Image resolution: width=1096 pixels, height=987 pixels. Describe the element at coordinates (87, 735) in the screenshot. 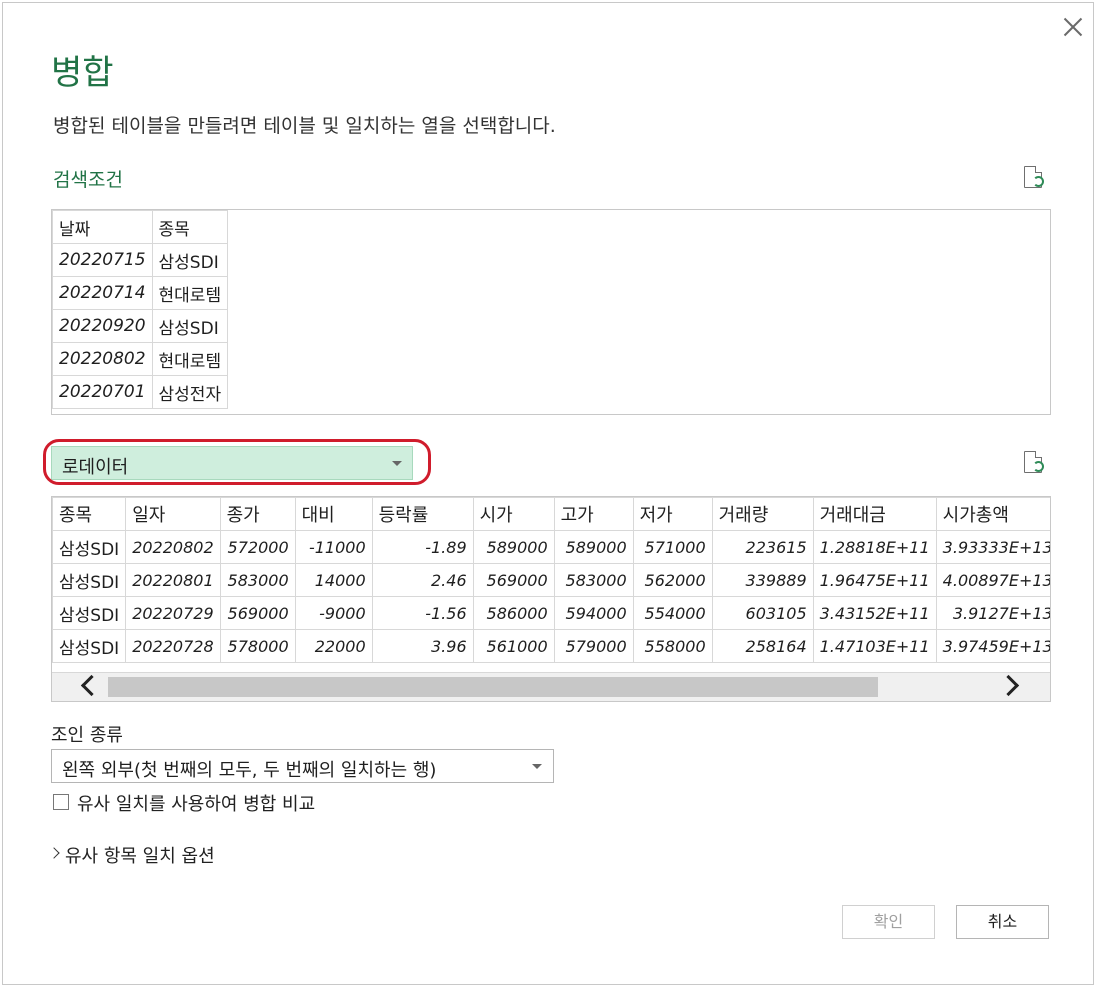

I see `join-kind-label: 조인 종류` at that location.